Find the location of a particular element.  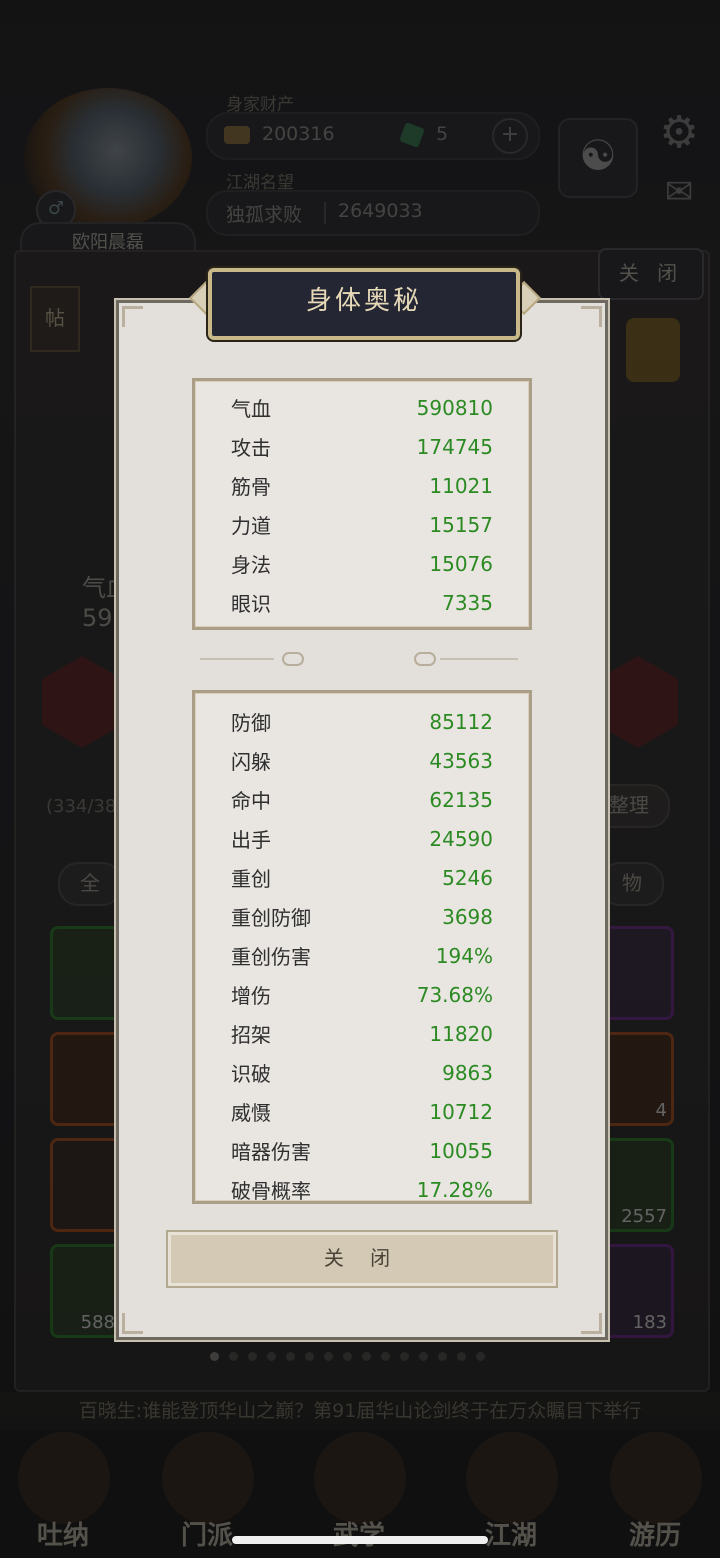

stat-name: 重创伤害 is located at coordinates (271, 957).